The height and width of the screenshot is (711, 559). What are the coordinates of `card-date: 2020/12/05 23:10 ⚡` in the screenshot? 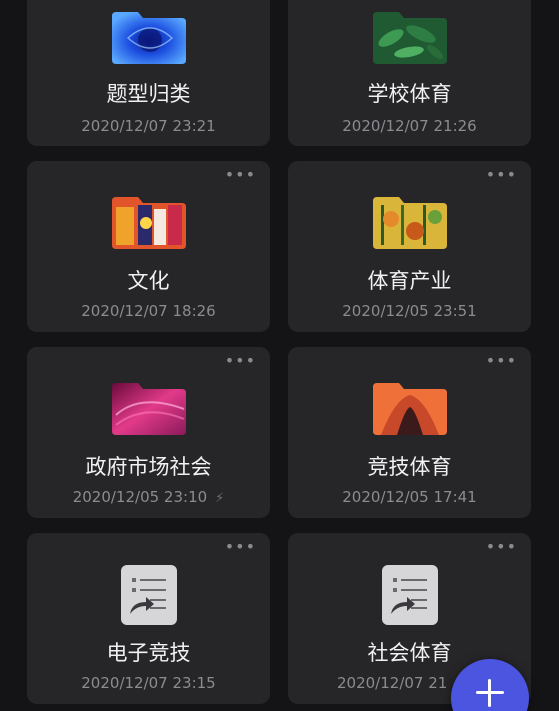 It's located at (148, 498).